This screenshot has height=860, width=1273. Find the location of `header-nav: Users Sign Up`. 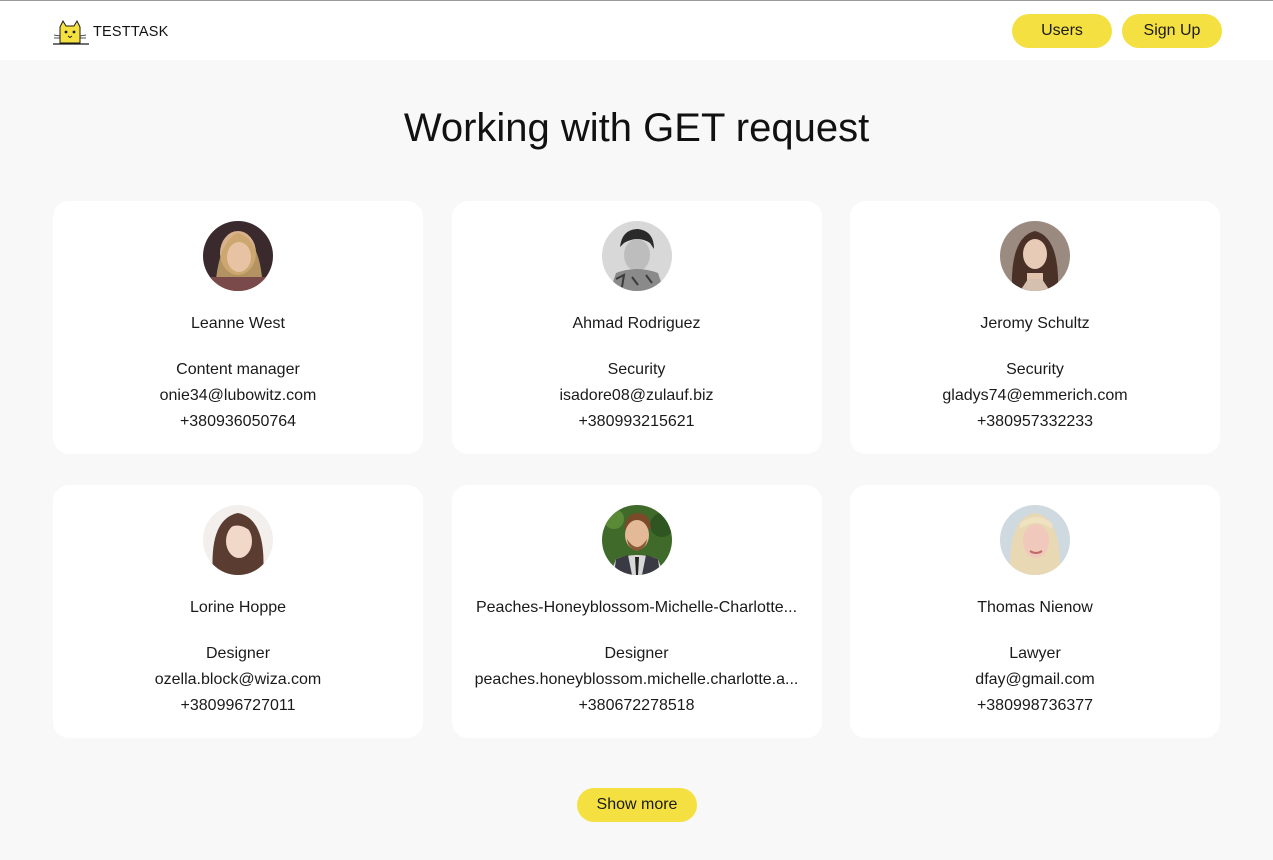

header-nav: Users Sign Up is located at coordinates (1117, 31).